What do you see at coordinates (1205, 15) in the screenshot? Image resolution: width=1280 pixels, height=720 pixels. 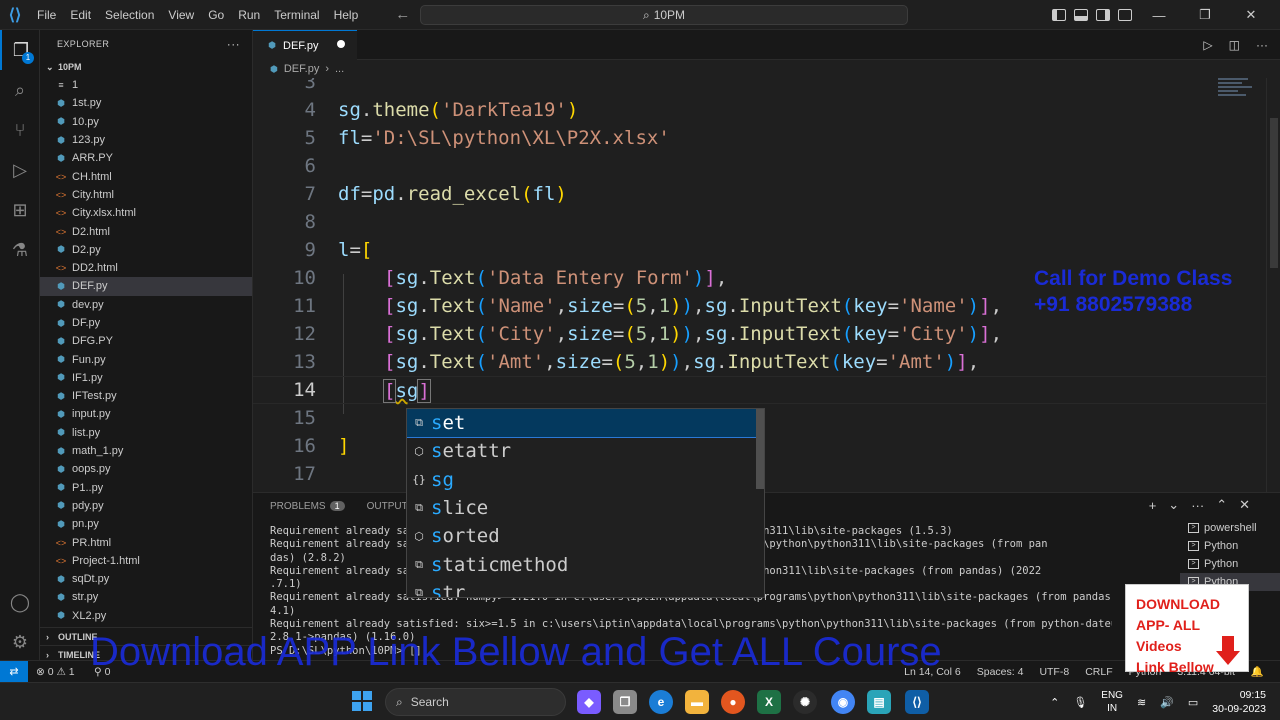 I see `restore-button: ❐` at bounding box center [1205, 15].